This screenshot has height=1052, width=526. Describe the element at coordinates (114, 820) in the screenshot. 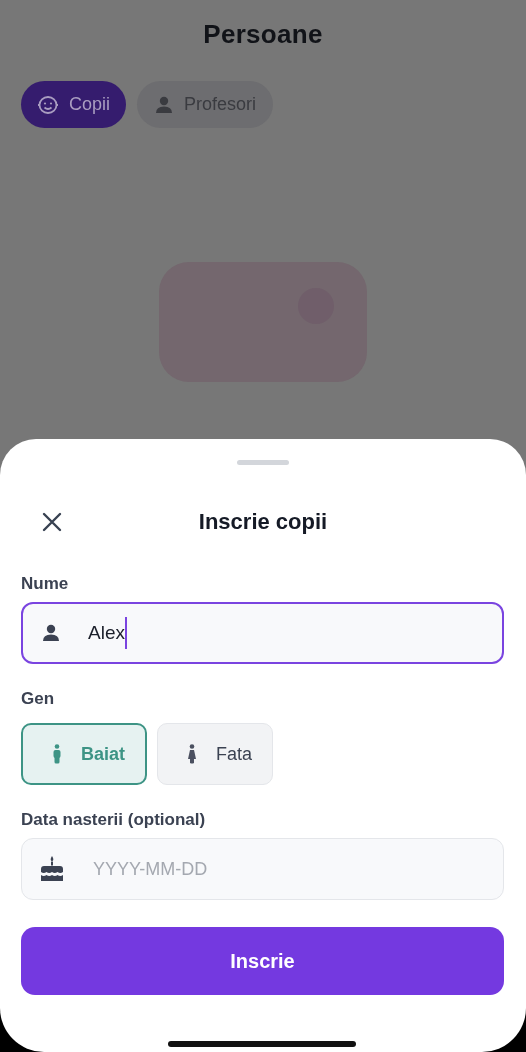

I see `field-label: Data nasterii (optional)` at that location.